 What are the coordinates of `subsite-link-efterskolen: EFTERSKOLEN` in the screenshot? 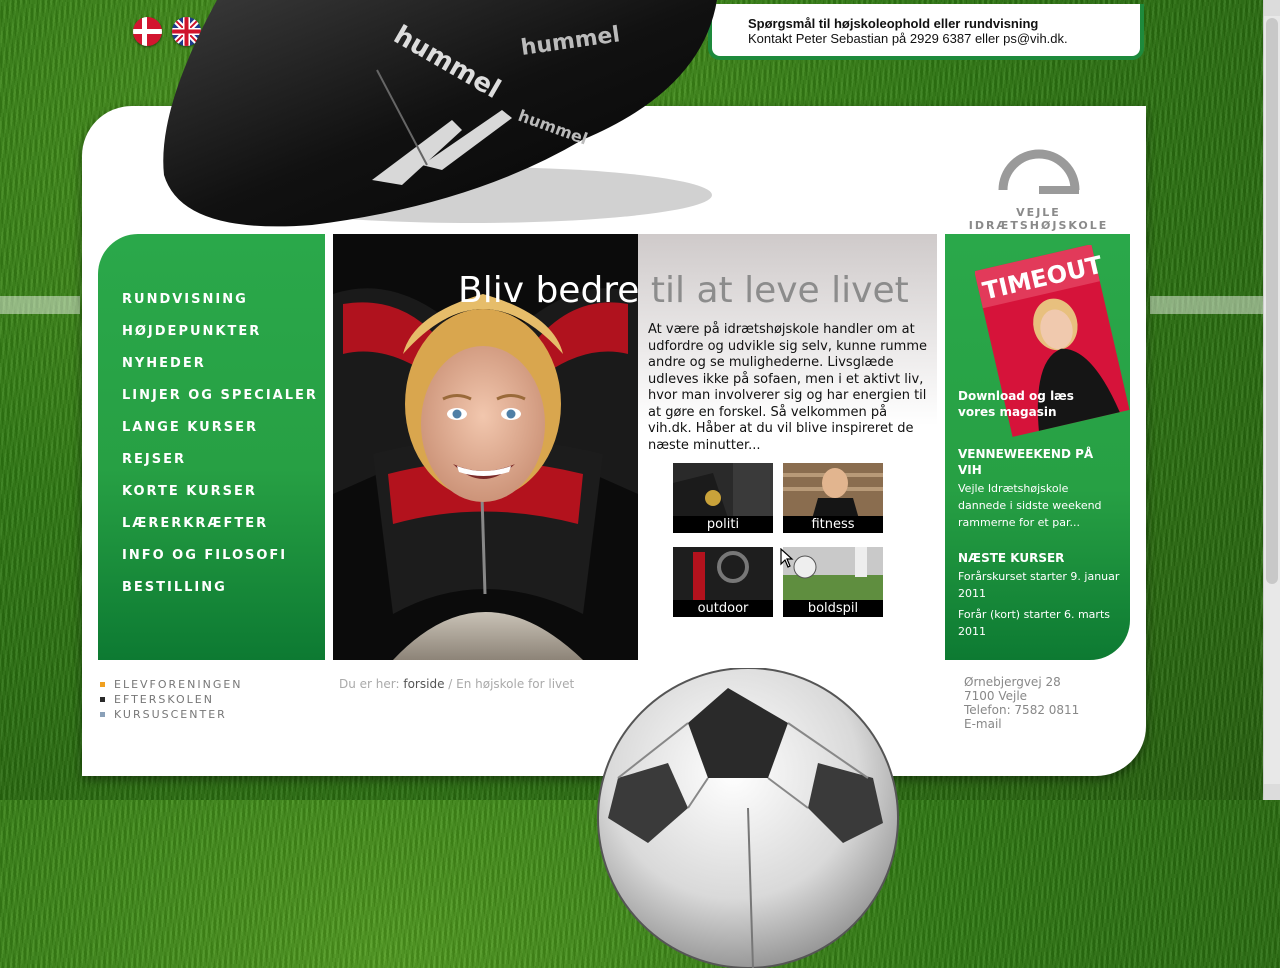 It's located at (171, 699).